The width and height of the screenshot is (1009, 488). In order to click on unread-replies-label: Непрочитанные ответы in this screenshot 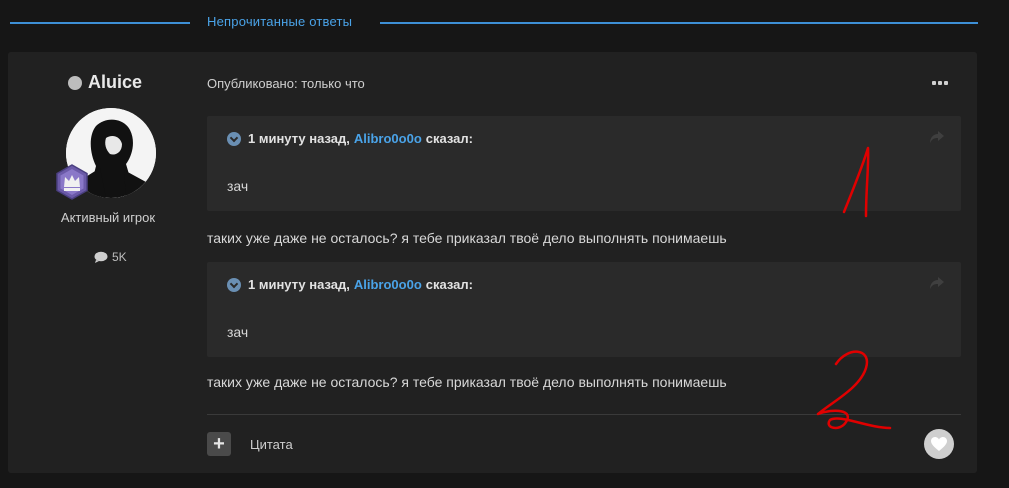, I will do `click(280, 21)`.